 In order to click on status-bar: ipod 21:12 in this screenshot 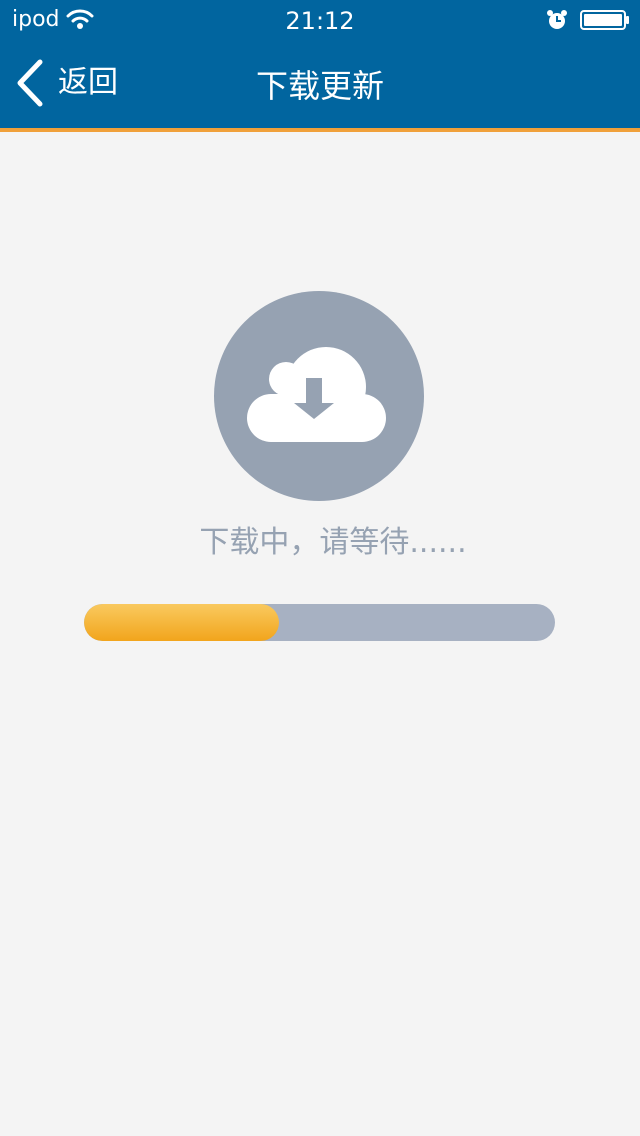, I will do `click(320, 20)`.